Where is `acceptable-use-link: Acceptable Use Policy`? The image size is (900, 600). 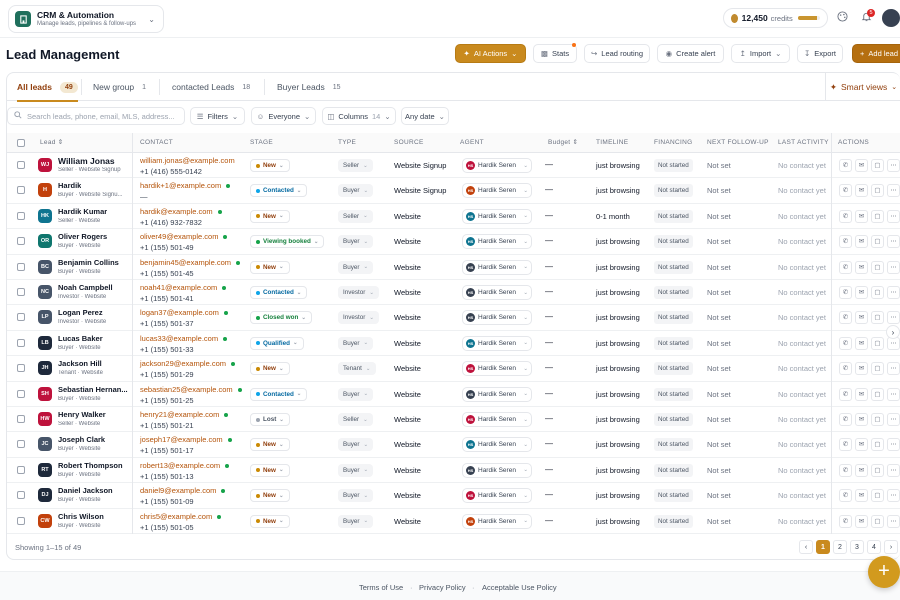
acceptable-use-link: Acceptable Use Policy is located at coordinates (519, 587).